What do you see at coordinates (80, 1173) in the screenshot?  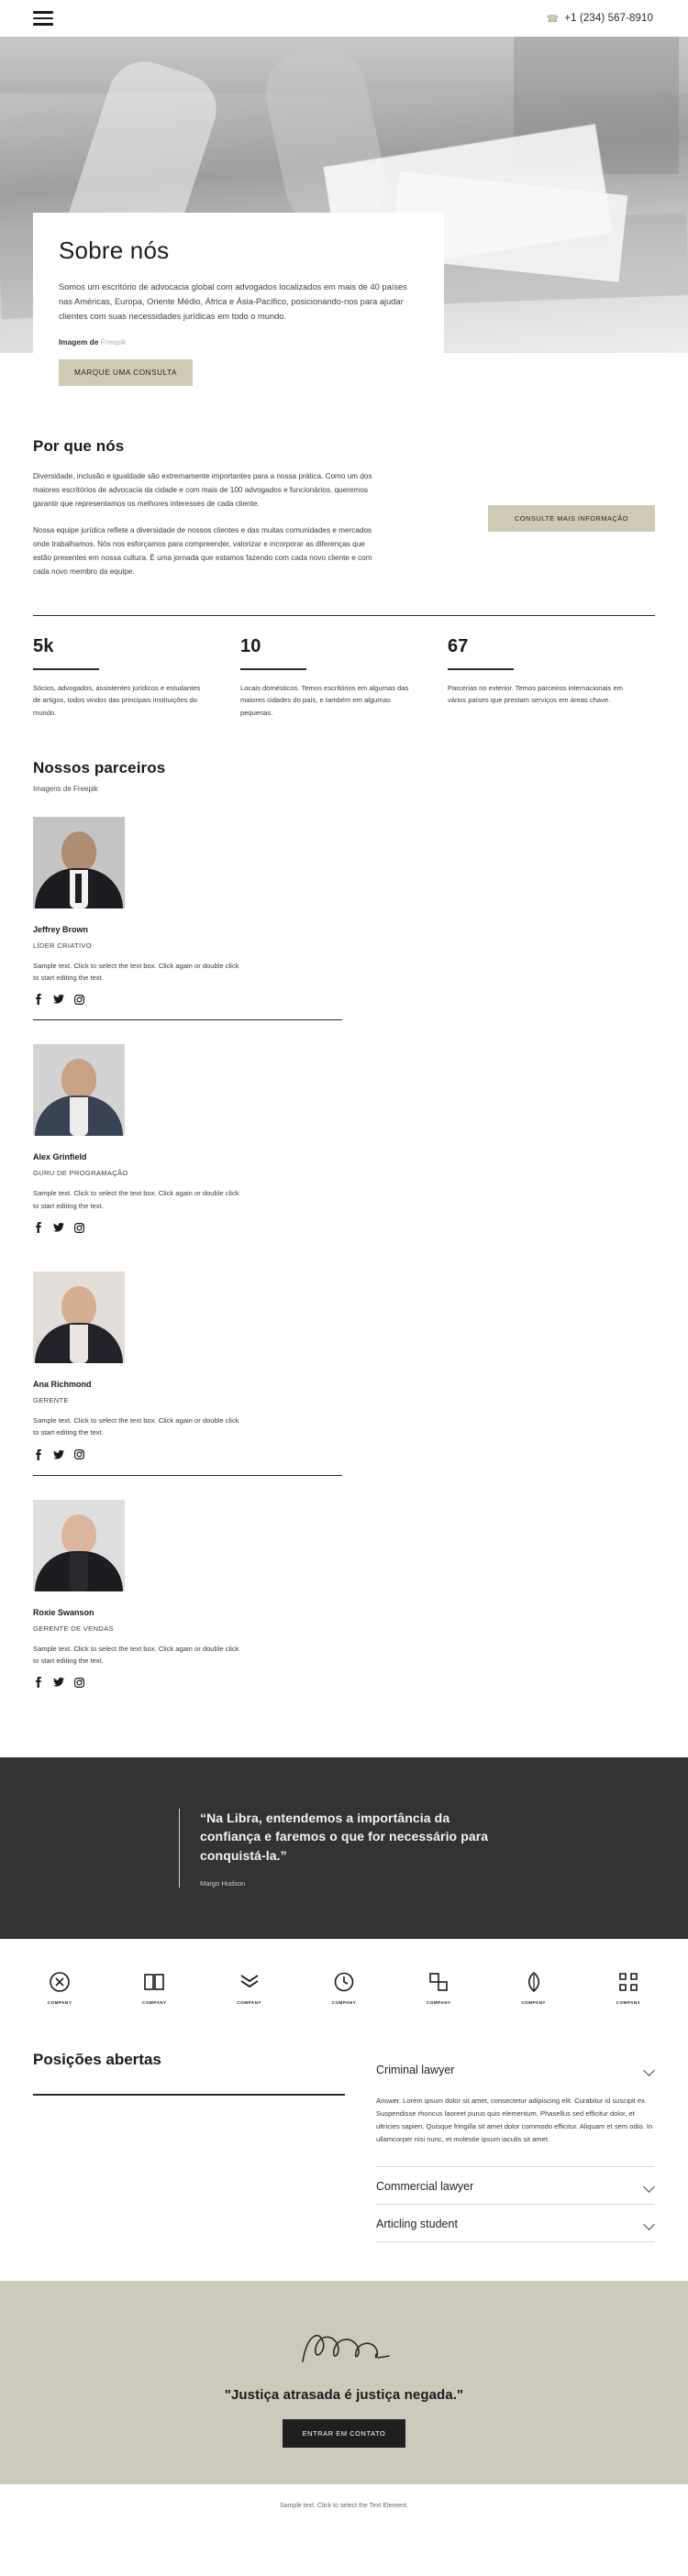 I see `member-role: GURU DE PROGRAMAÇÃO` at bounding box center [80, 1173].